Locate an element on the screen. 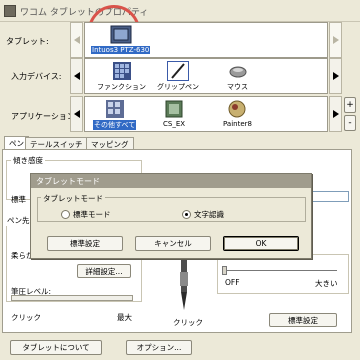  device-item-mouse: マウス is located at coordinates (237, 76).